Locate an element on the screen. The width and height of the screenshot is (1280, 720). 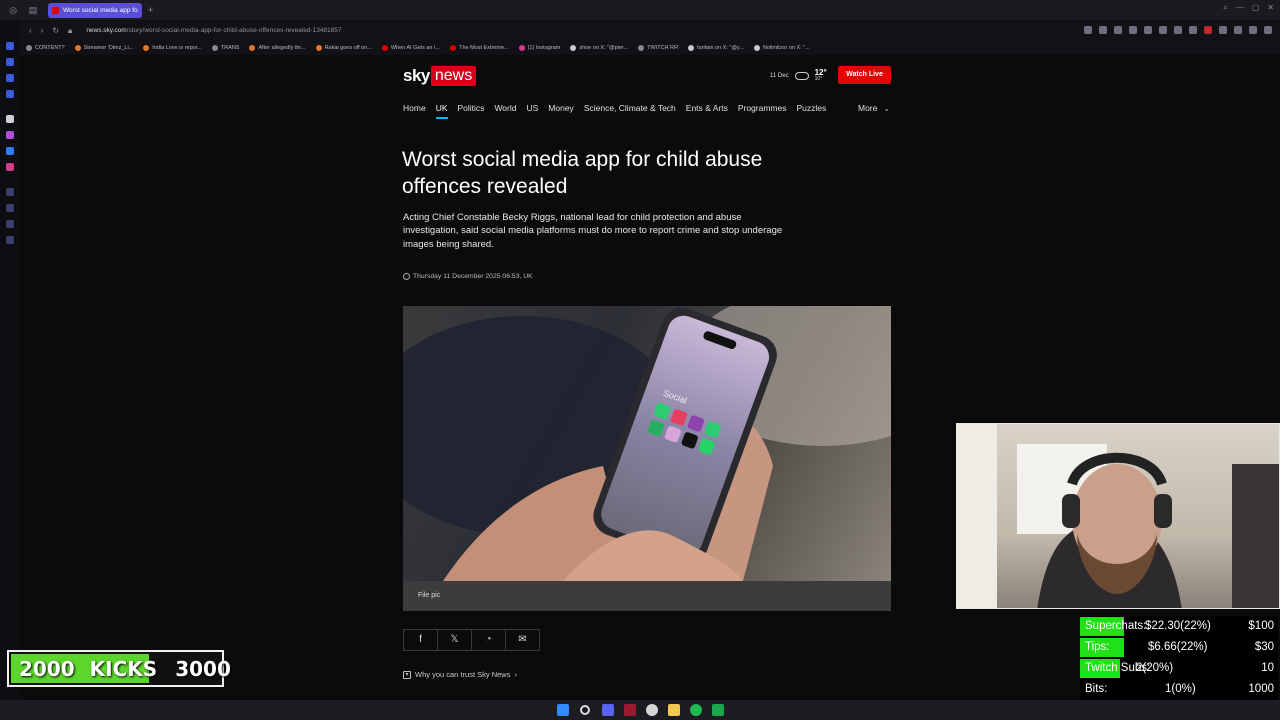
download-icon is located at coordinates (1253, 30).